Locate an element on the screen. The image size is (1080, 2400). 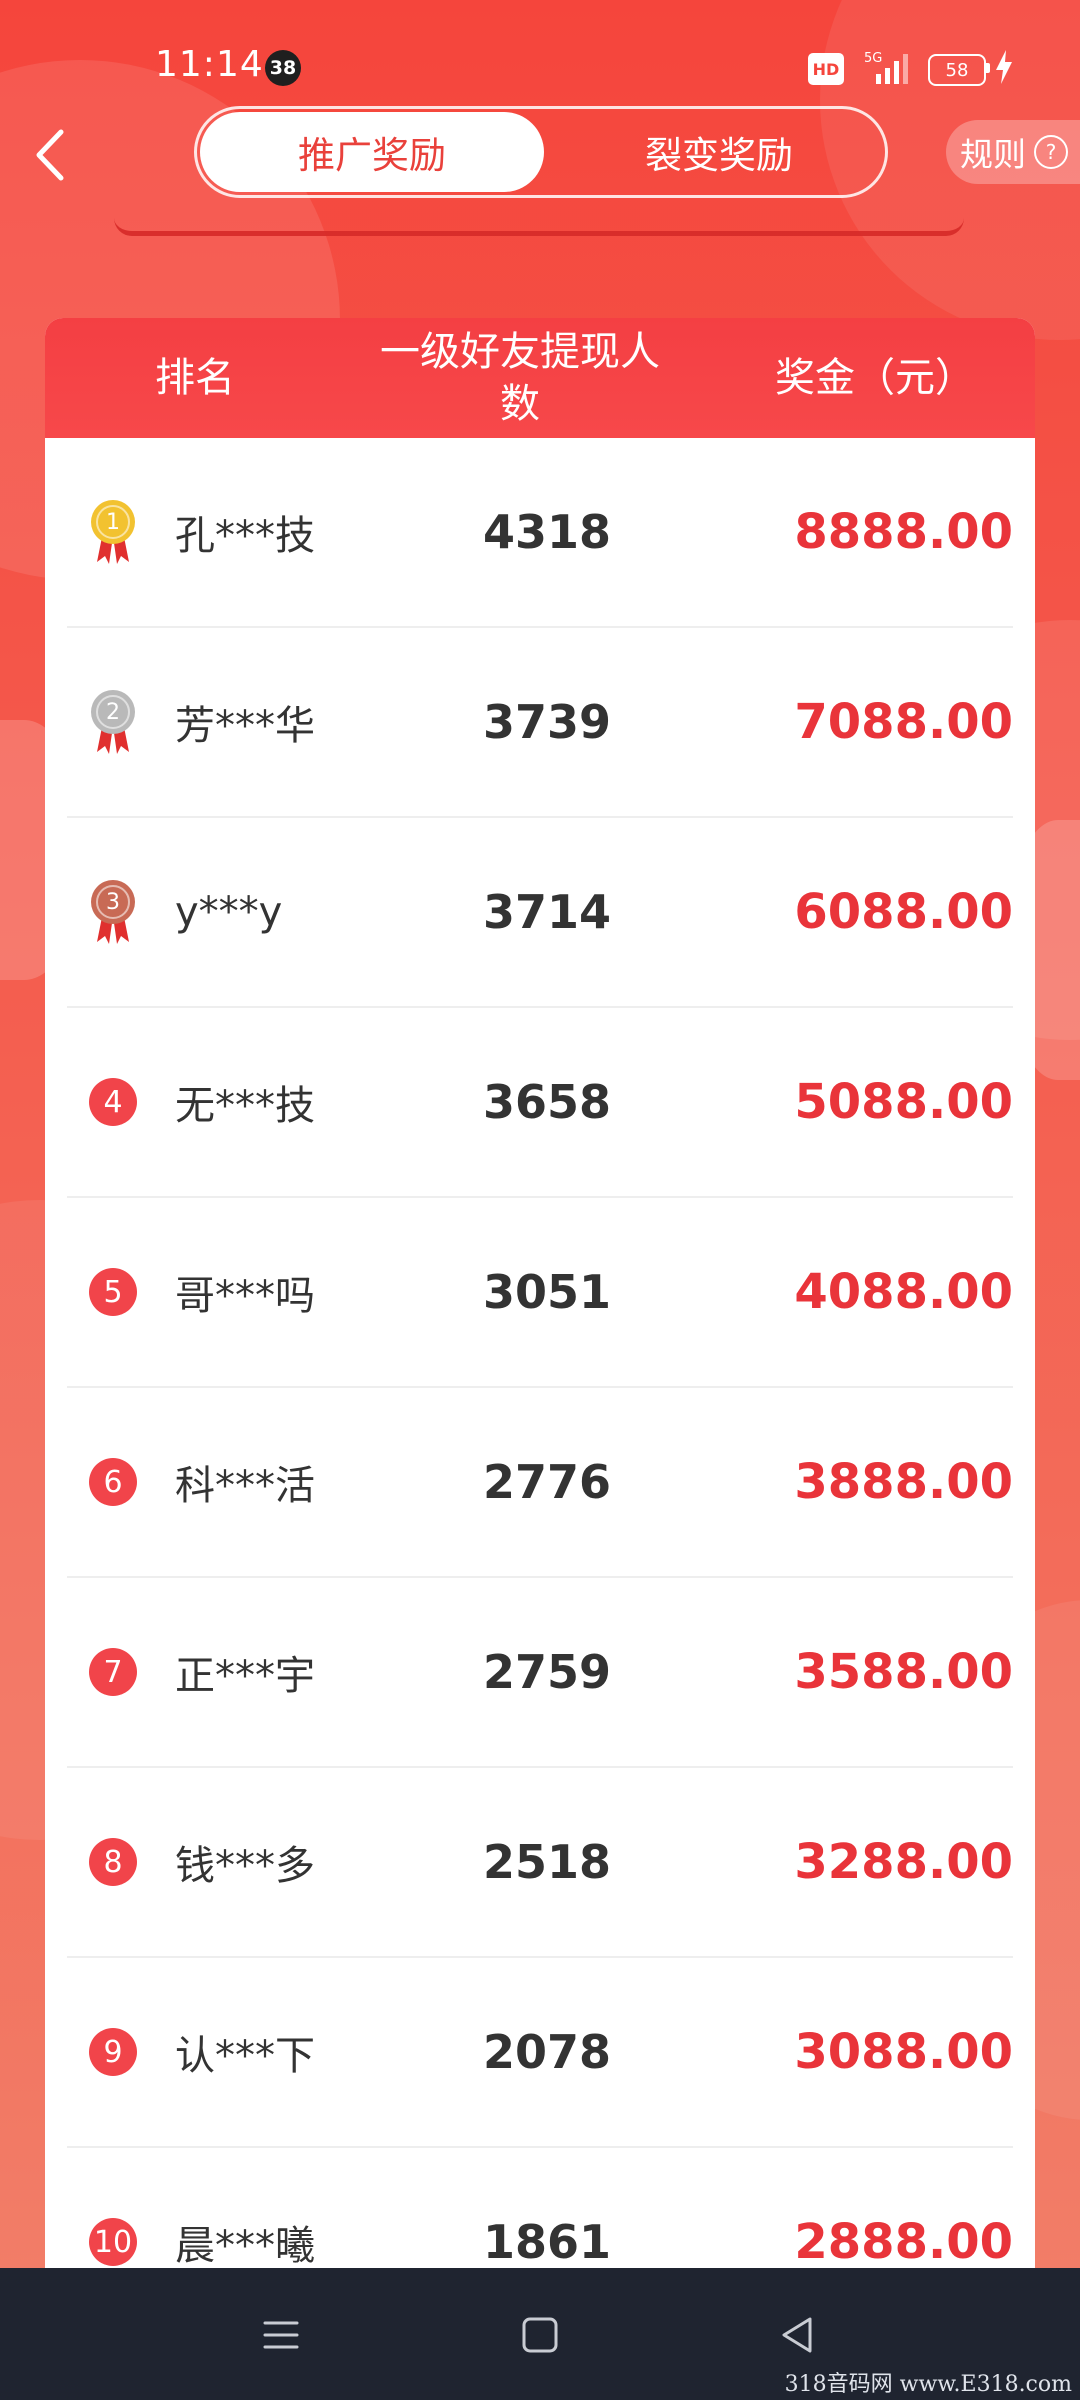
friend-count: 3658 is located at coordinates (547, 1102).